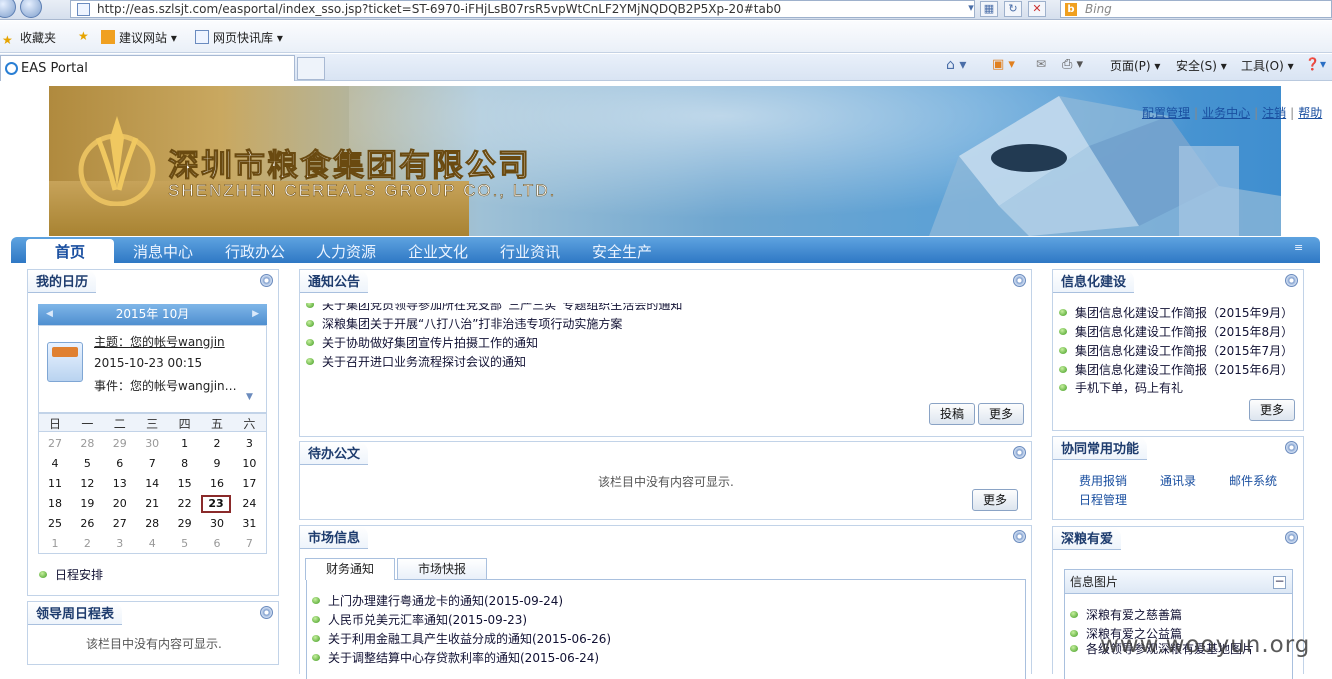  I want to click on contacts-link: 通讯录, so click(1178, 480).